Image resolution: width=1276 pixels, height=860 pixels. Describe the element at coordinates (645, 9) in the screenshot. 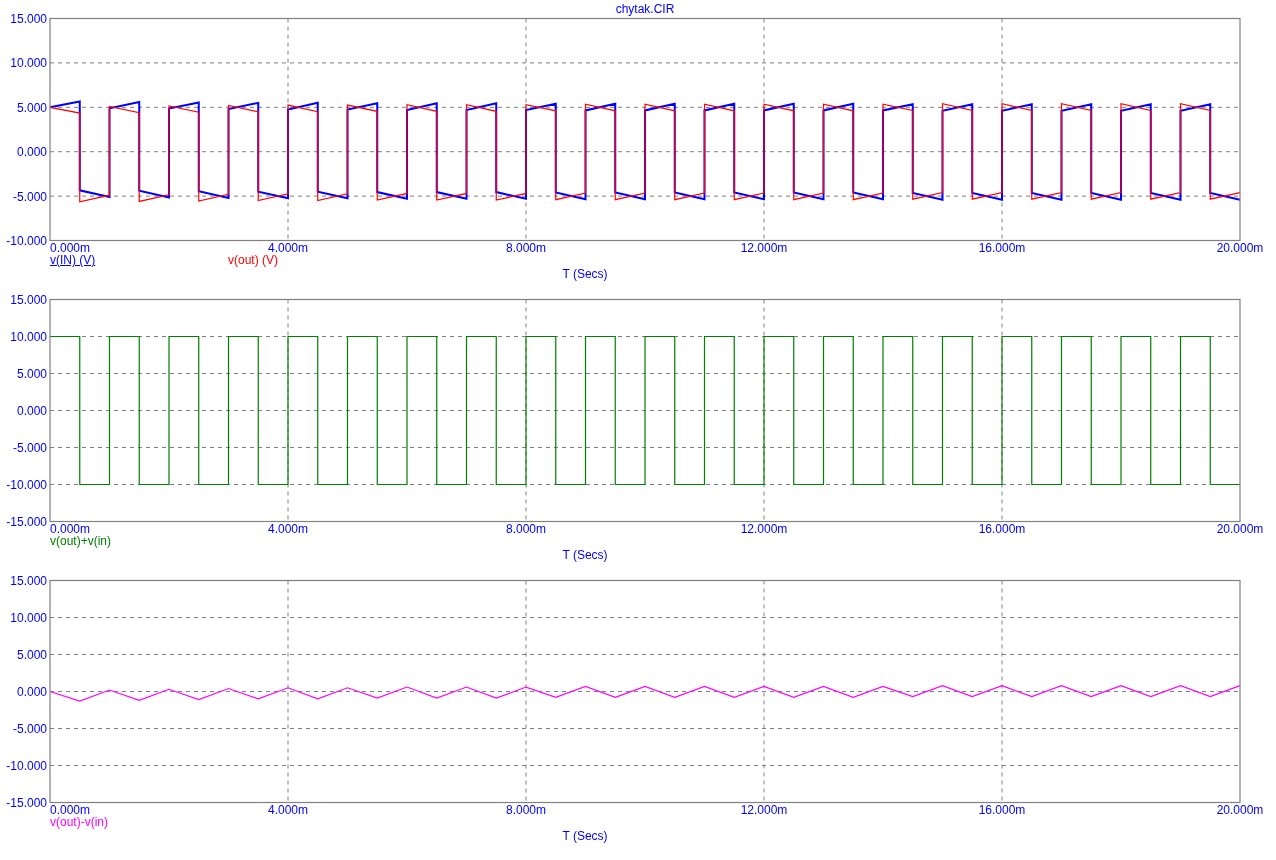

I see `plot-title: chytak.CIR` at that location.